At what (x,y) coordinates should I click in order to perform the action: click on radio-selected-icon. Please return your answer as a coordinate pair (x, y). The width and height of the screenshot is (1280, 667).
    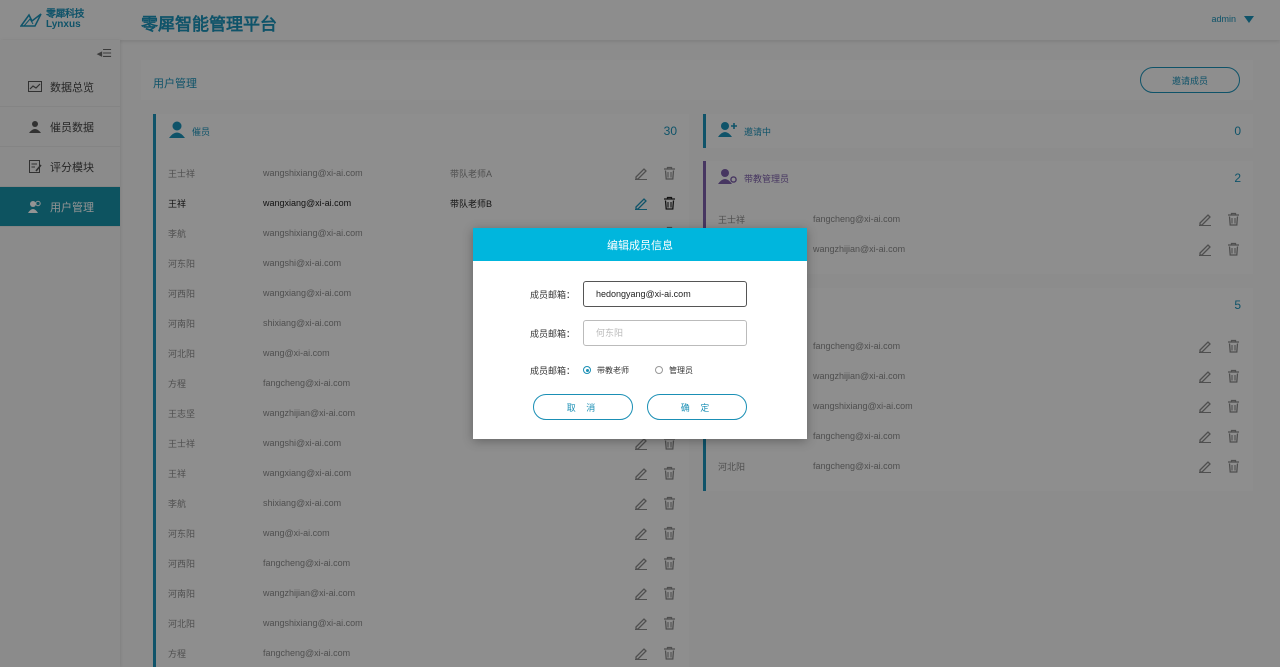
    Looking at the image, I should click on (587, 370).